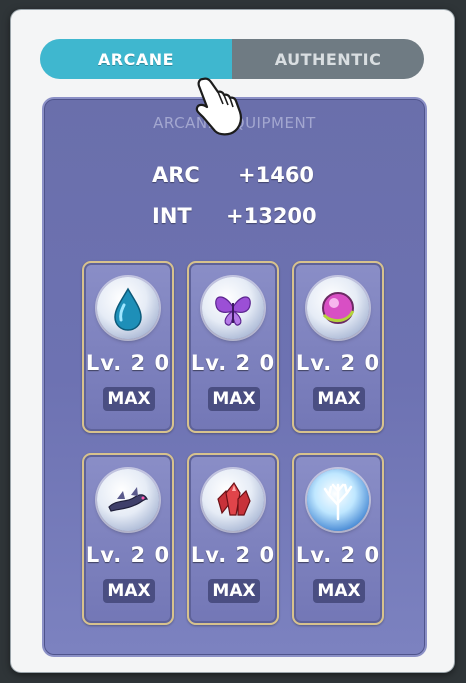 The image size is (466, 683). What do you see at coordinates (176, 175) in the screenshot?
I see `stat-arc-label: ARC` at bounding box center [176, 175].